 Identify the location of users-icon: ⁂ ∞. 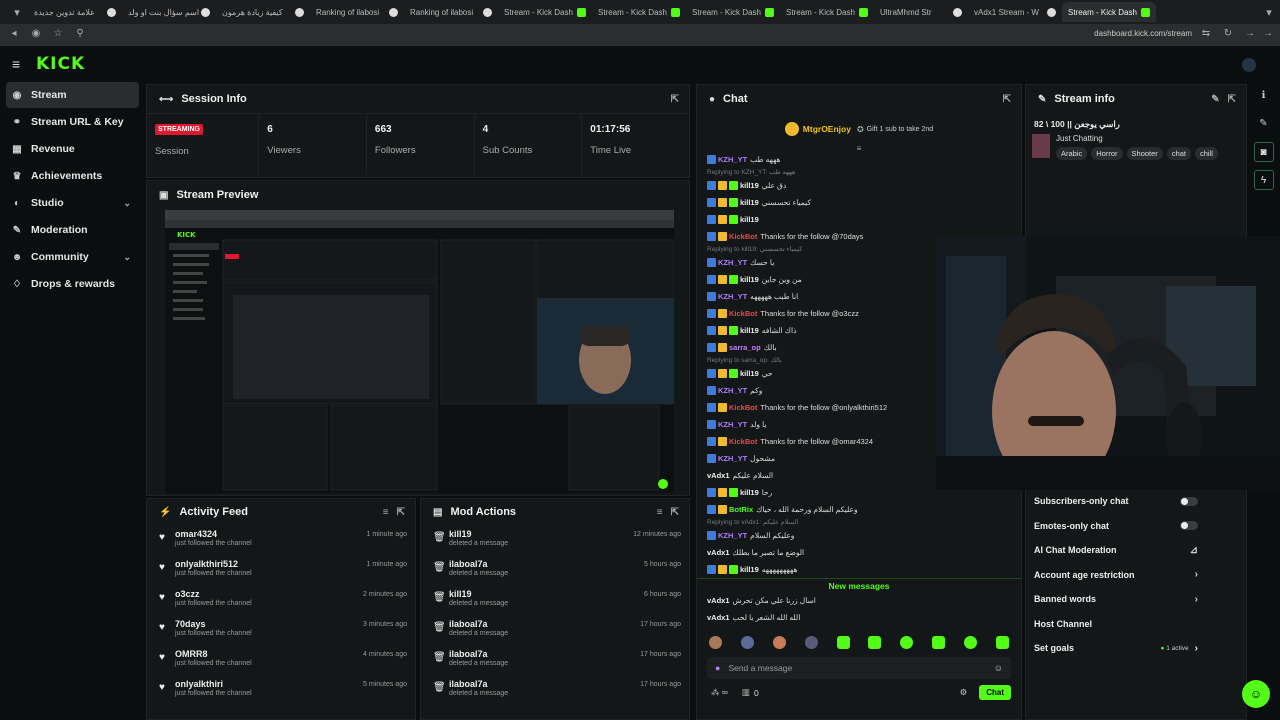
(719, 692).